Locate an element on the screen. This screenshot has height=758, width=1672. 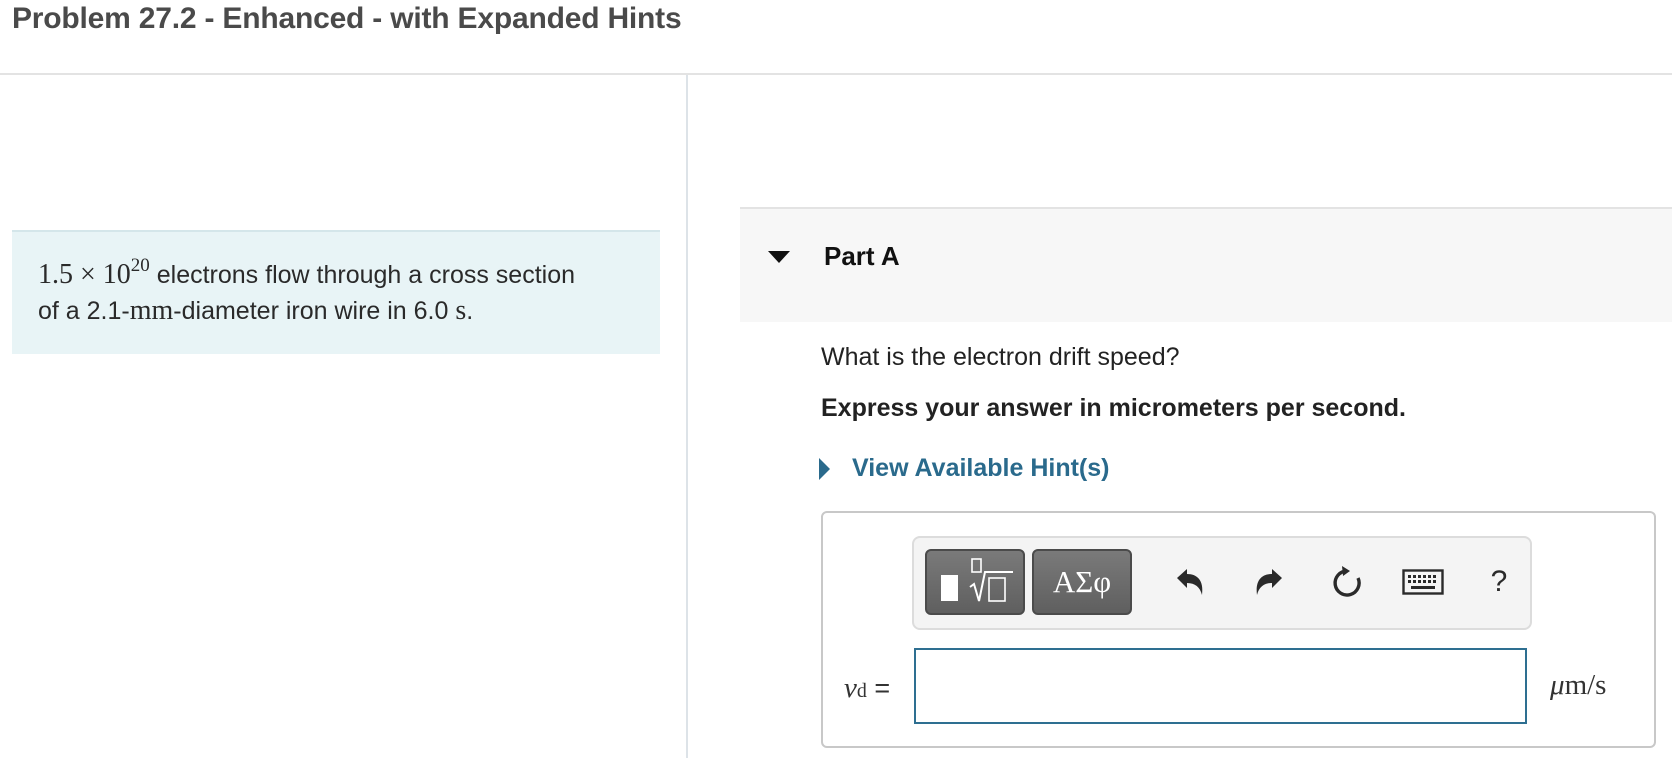
unit-mu: μ is located at coordinates (1557, 685).